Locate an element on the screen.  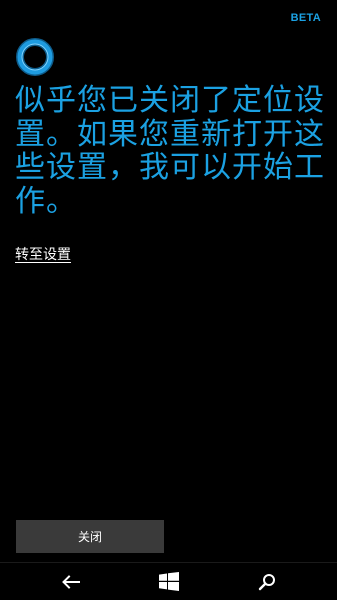
windows-logo-icon is located at coordinates (169, 581).